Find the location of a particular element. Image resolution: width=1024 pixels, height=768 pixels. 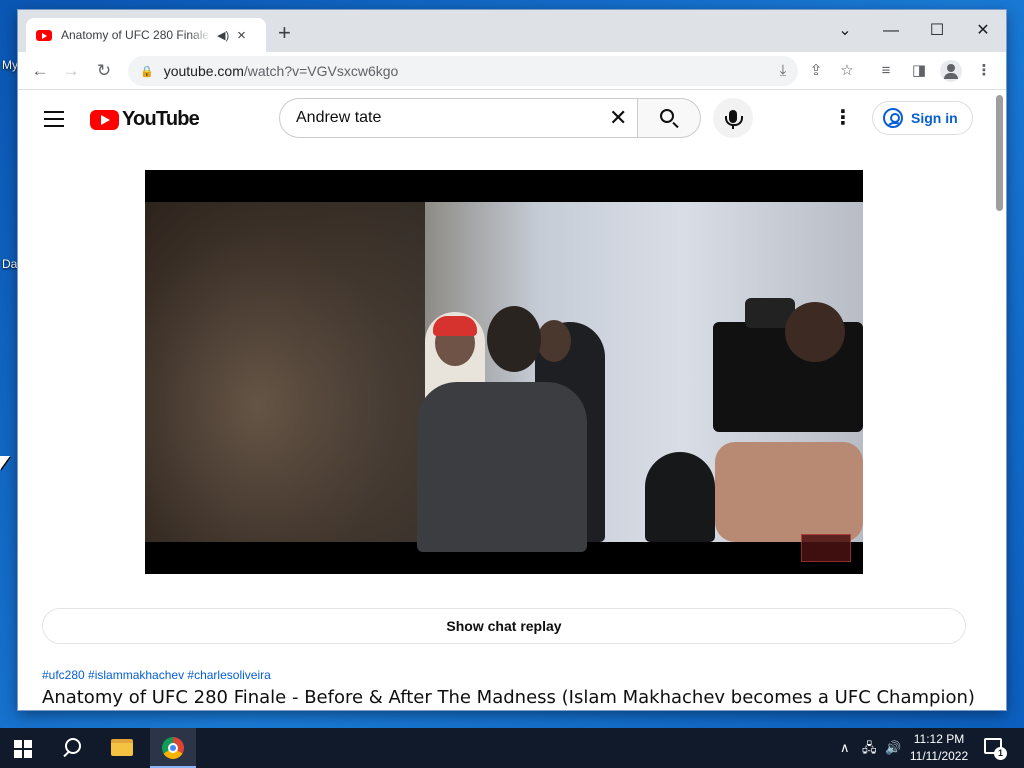

network-icon: 🖧 is located at coordinates (869, 748).